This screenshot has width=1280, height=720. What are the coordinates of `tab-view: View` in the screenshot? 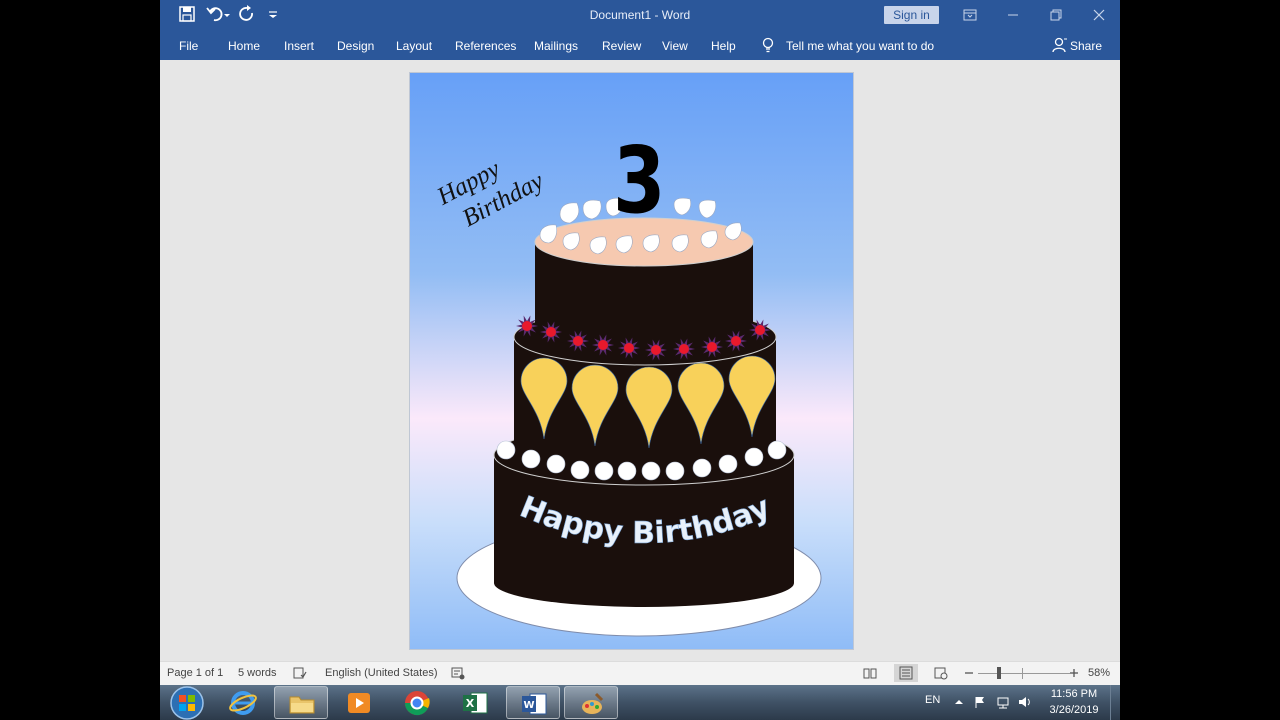 It's located at (675, 46).